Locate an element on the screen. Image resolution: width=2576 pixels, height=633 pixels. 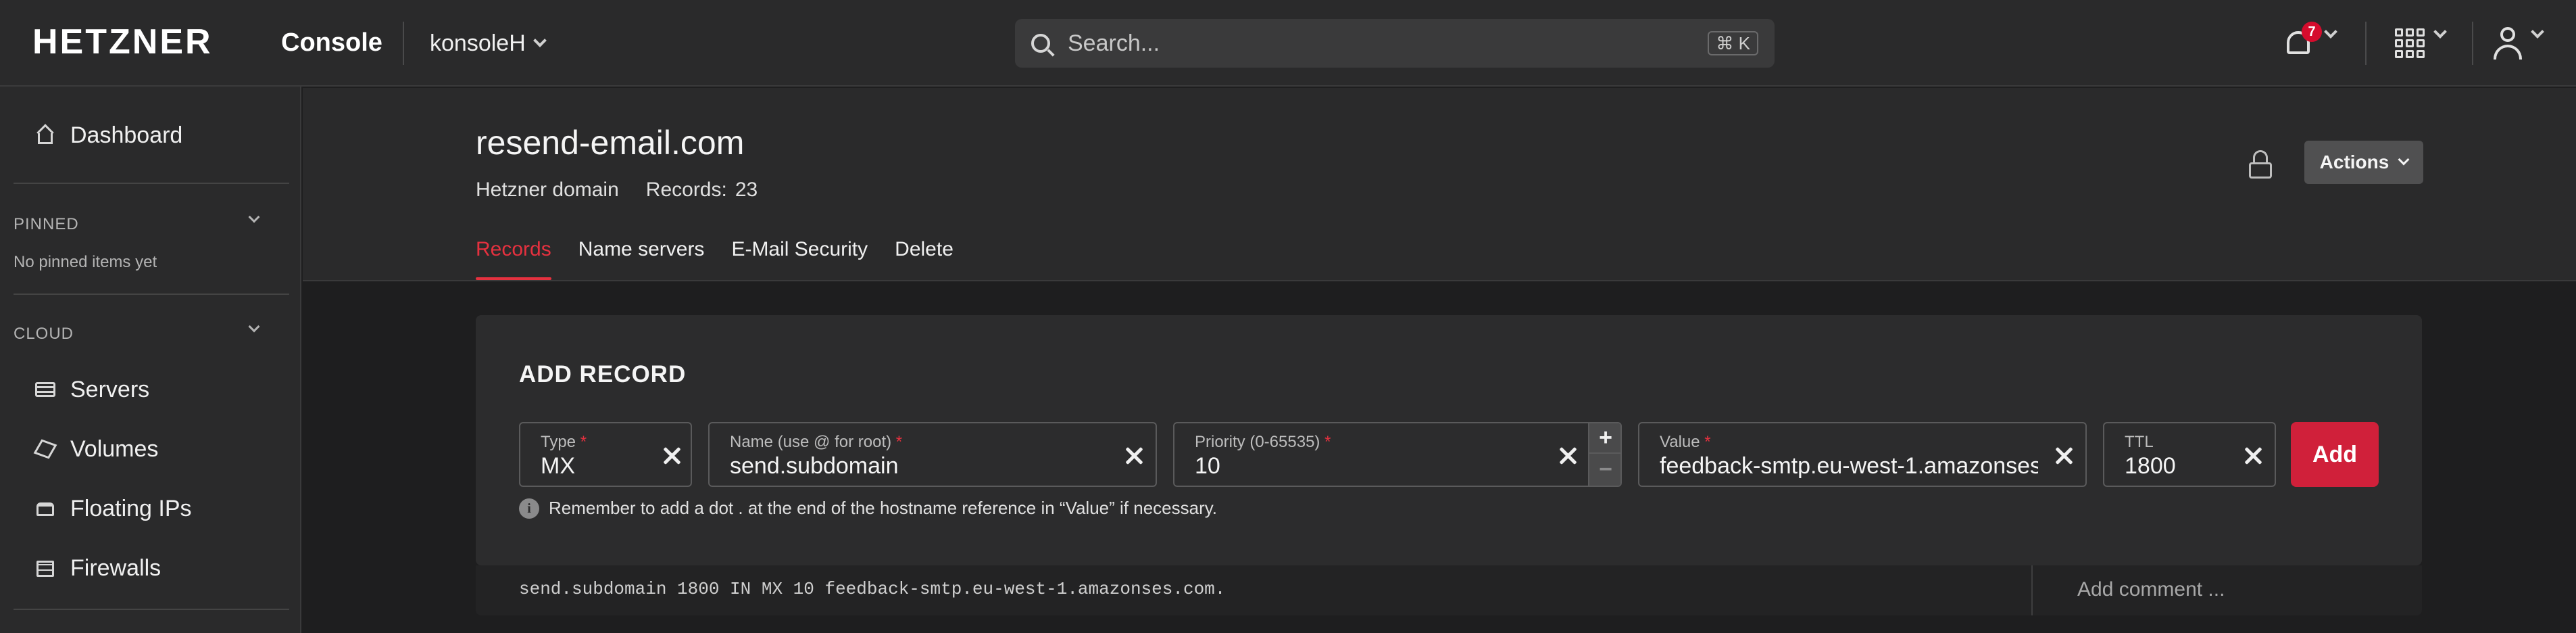
sidebar-item-dashboard: Dashboard is located at coordinates (108, 135).